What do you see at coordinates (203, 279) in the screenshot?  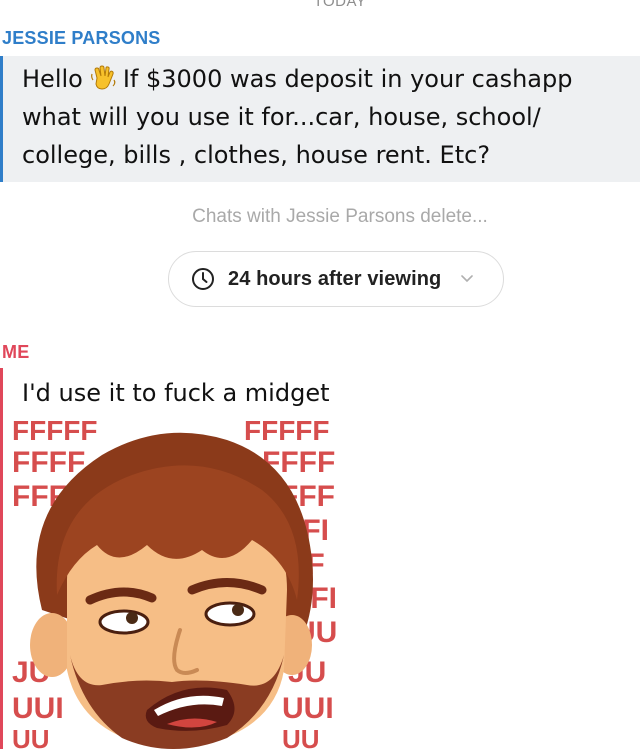 I see `clock-icon` at bounding box center [203, 279].